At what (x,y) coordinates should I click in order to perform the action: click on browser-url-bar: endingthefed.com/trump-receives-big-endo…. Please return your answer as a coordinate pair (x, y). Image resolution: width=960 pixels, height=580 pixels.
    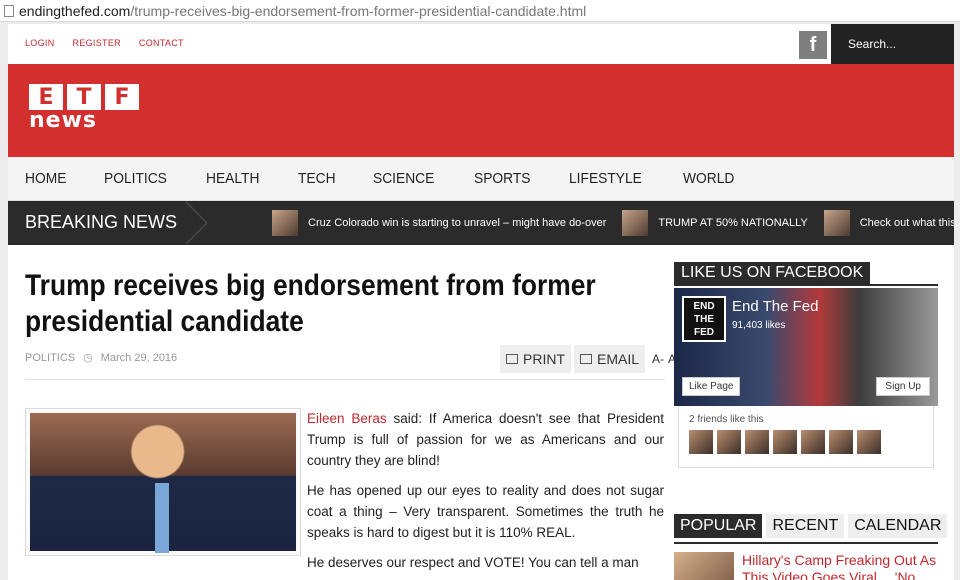
    Looking at the image, I should click on (480, 11).